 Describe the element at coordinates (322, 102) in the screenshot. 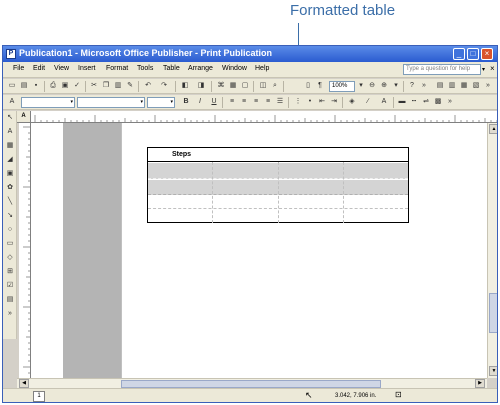

I see `decrease-indent-icon: ⇤` at that location.